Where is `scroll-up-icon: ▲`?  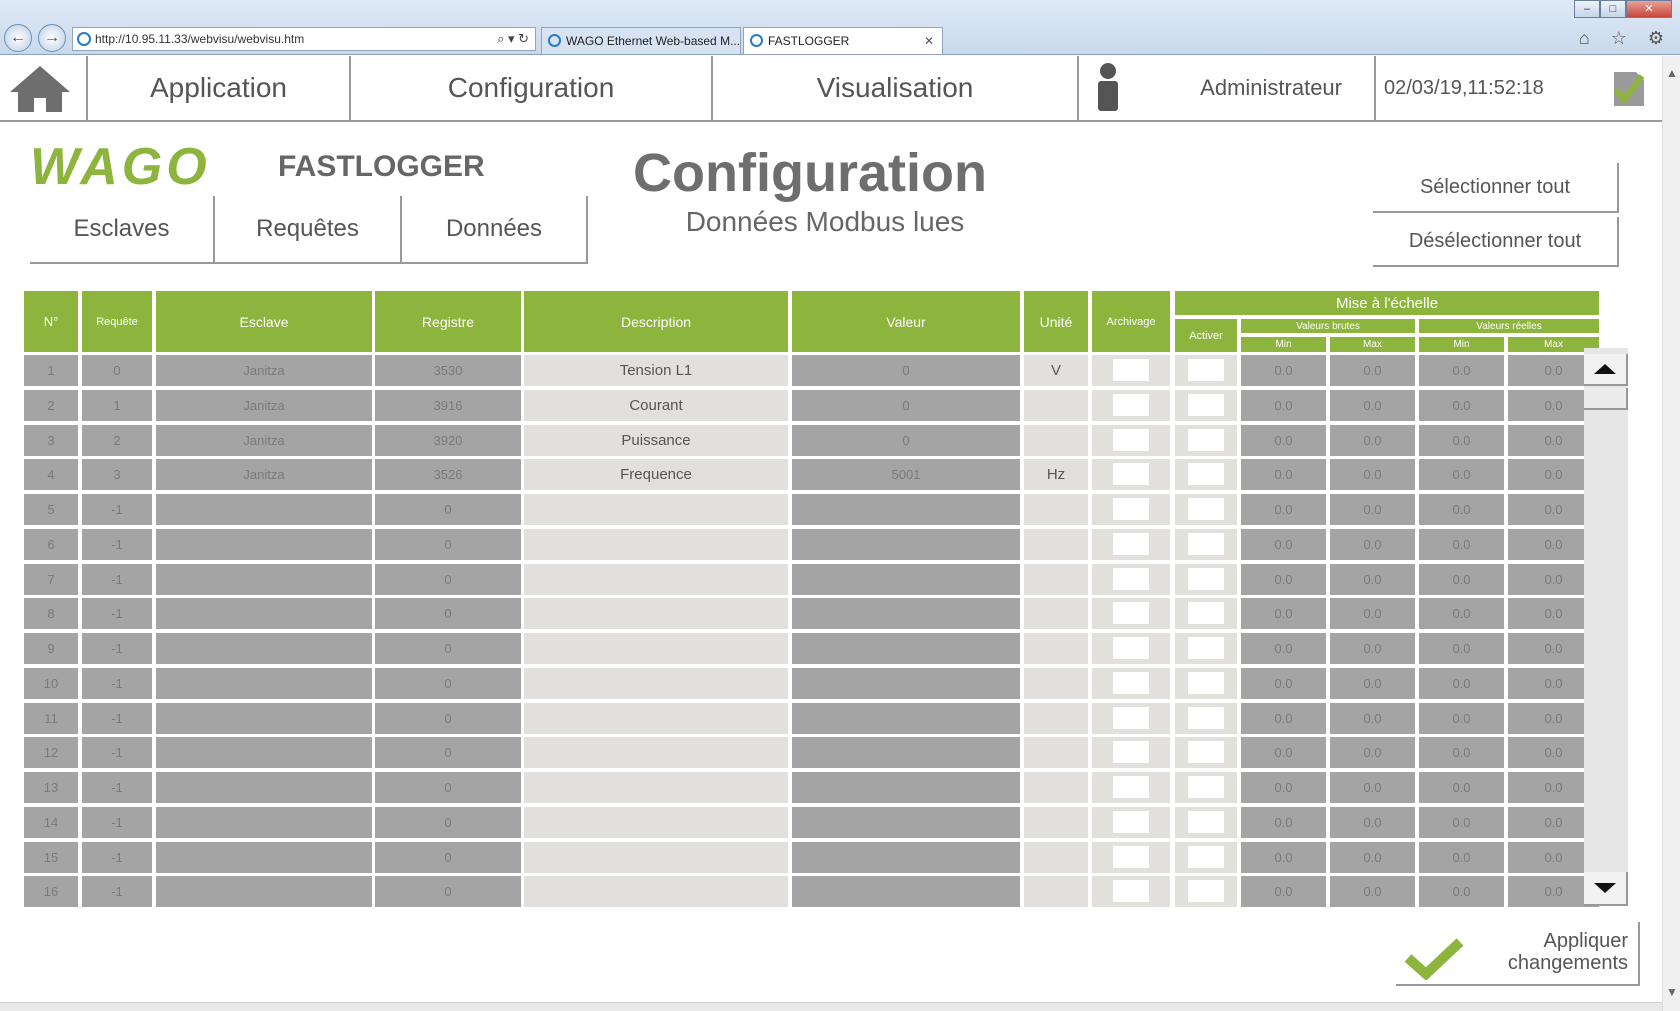 scroll-up-icon: ▲ is located at coordinates (1672, 73).